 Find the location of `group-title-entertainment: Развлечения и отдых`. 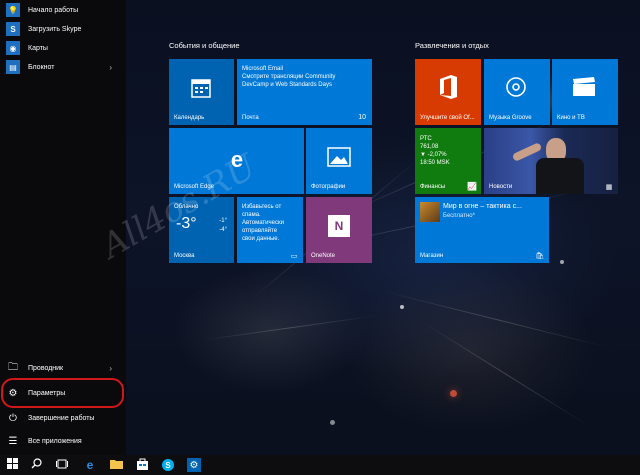

group-title-entertainment: Развлечения и отдых is located at coordinates (452, 45).